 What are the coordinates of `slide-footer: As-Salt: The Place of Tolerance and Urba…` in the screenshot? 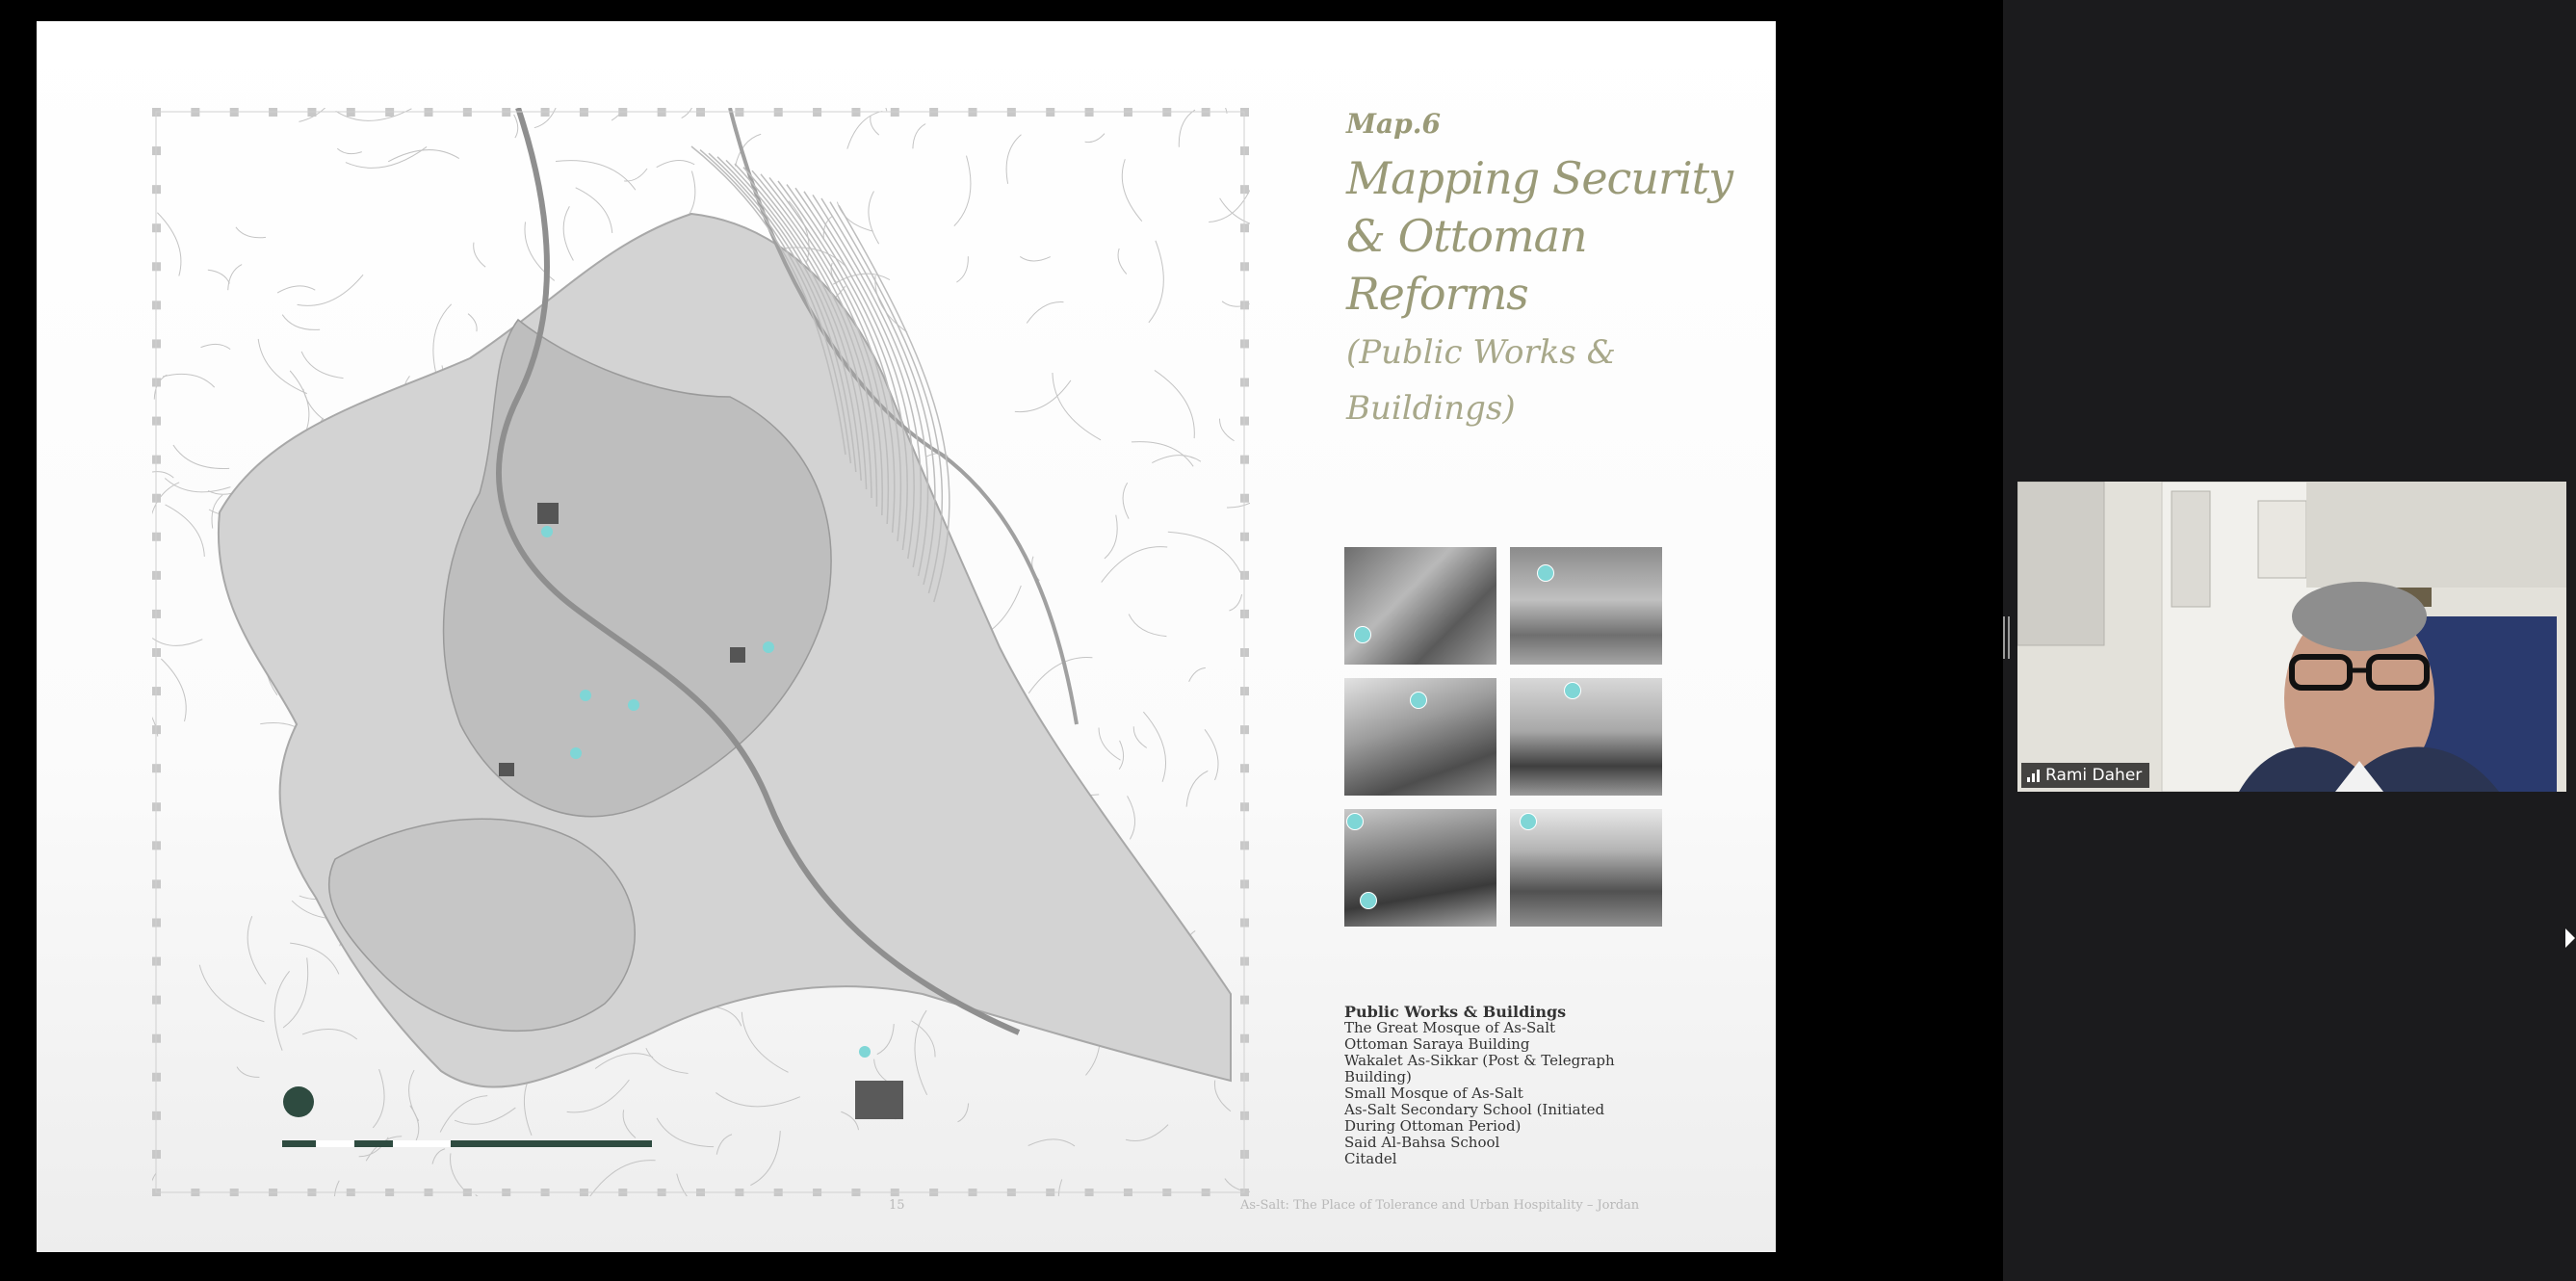 It's located at (1440, 1205).